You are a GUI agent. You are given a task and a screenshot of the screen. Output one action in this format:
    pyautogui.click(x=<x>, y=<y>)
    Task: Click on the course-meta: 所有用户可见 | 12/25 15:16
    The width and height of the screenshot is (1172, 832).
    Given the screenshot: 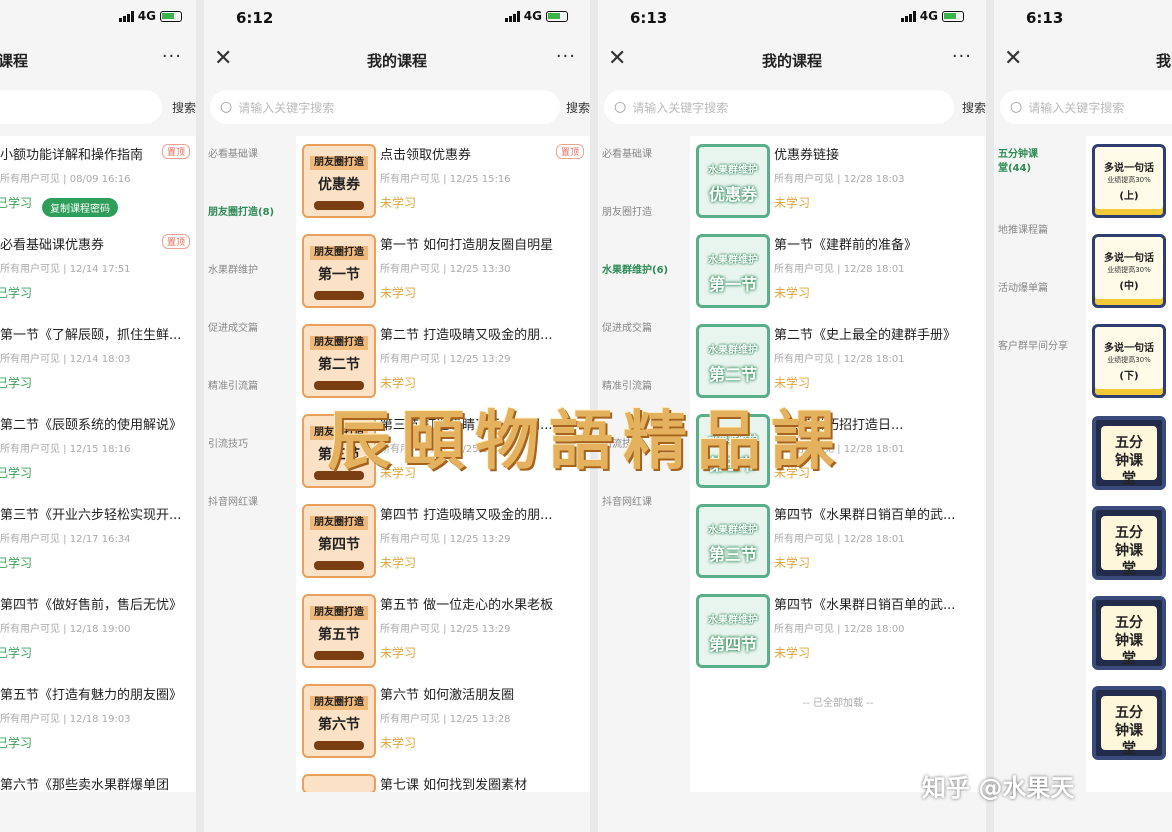 What is the action you would take?
    pyautogui.click(x=445, y=179)
    